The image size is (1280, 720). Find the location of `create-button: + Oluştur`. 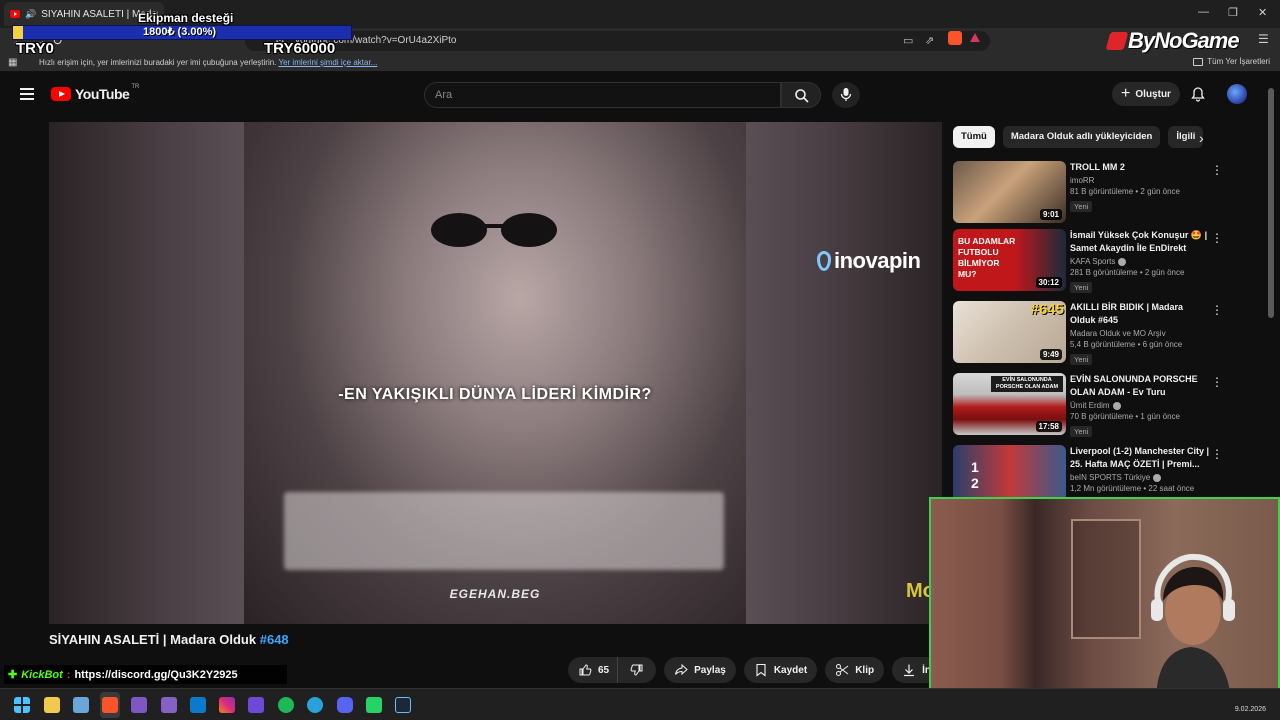

create-button: + Oluştur is located at coordinates (1146, 94).